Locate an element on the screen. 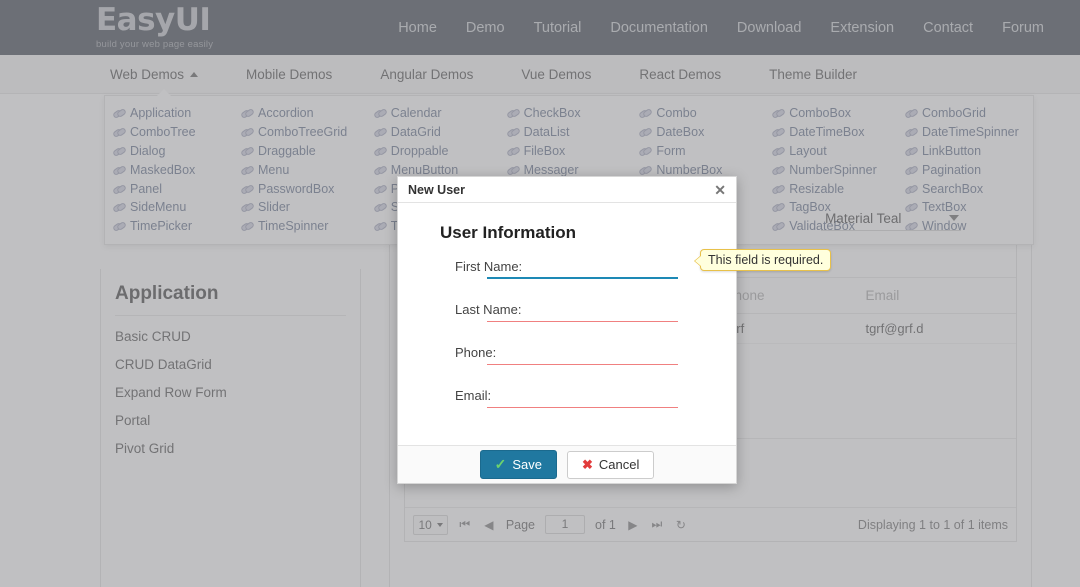 This screenshot has height=587, width=1080. dialog-footer: ✓ Save ✖ Cancel is located at coordinates (567, 464).